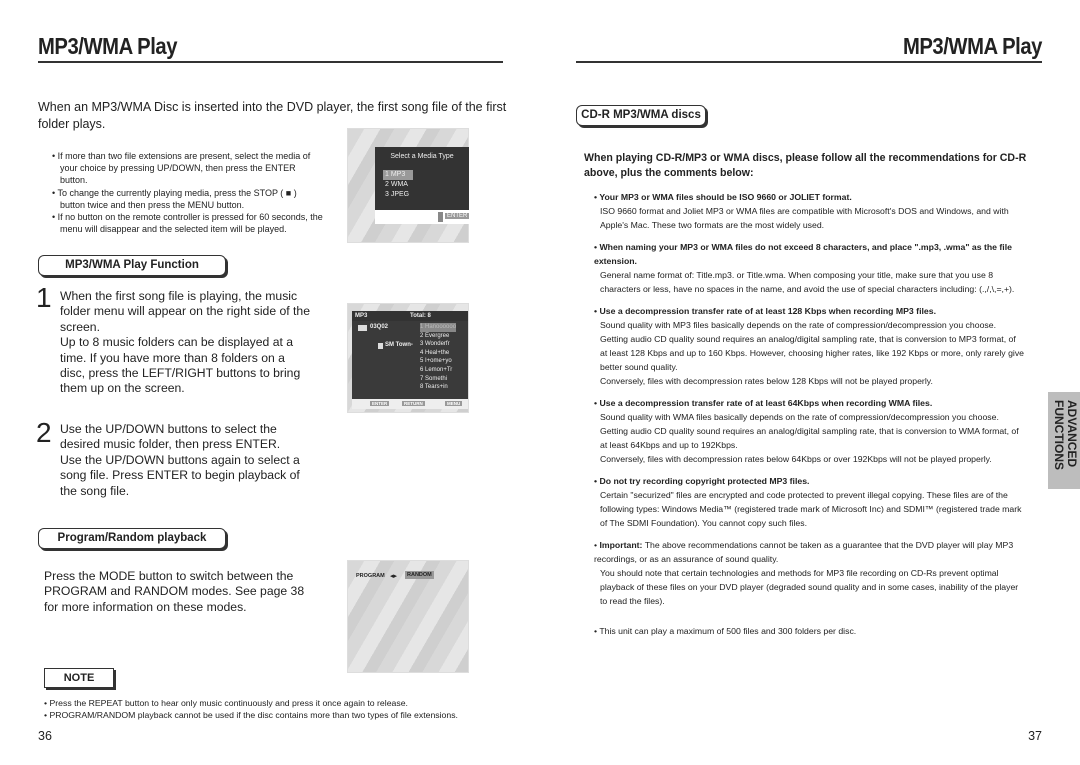 Image resolution: width=1080 pixels, height=765 pixels. What do you see at coordinates (397, 194) in the screenshot?
I see `option-jpeg: 3 JPEG` at bounding box center [397, 194].